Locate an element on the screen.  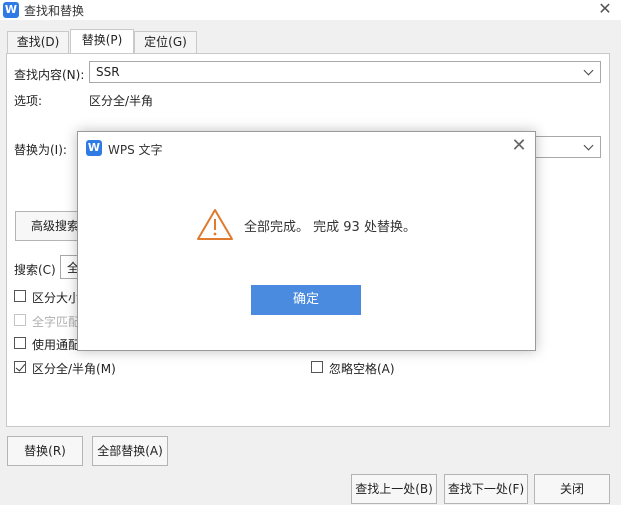
find-value: SSR is located at coordinates (108, 72).